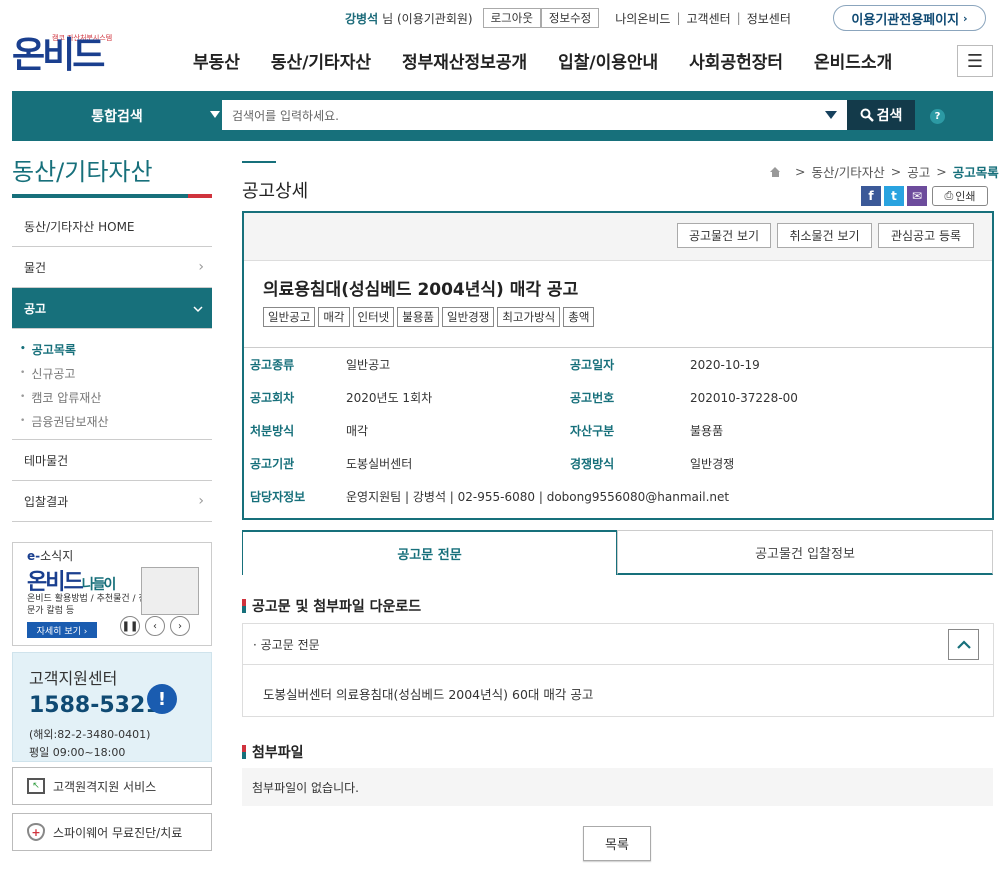  I want to click on info-label: 경쟁방식, so click(592, 464).